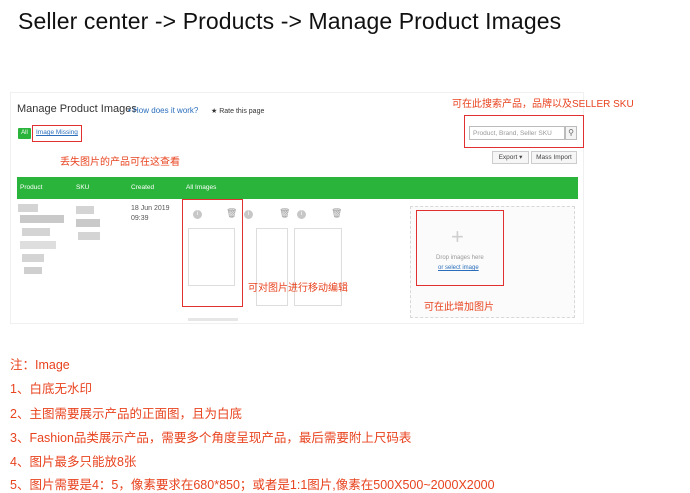 The height and width of the screenshot is (493, 690). I want to click on tab-all: All, so click(24, 133).